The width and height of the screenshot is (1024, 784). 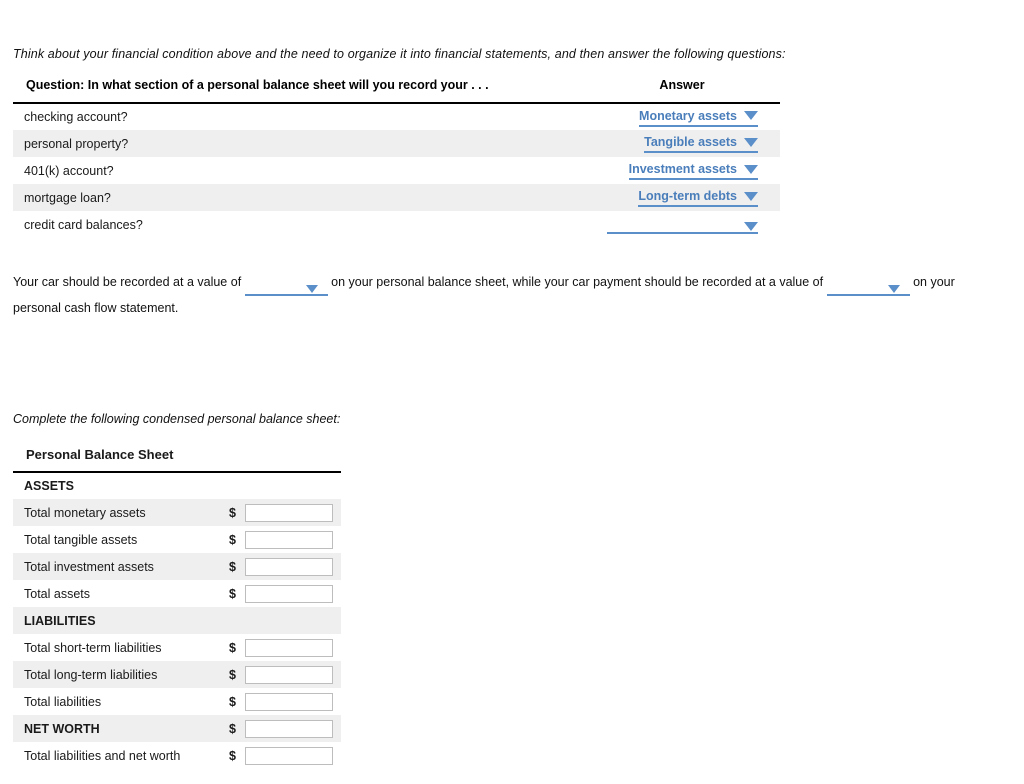 I want to click on answer-cell: Tangible assets, so click(x=682, y=143).